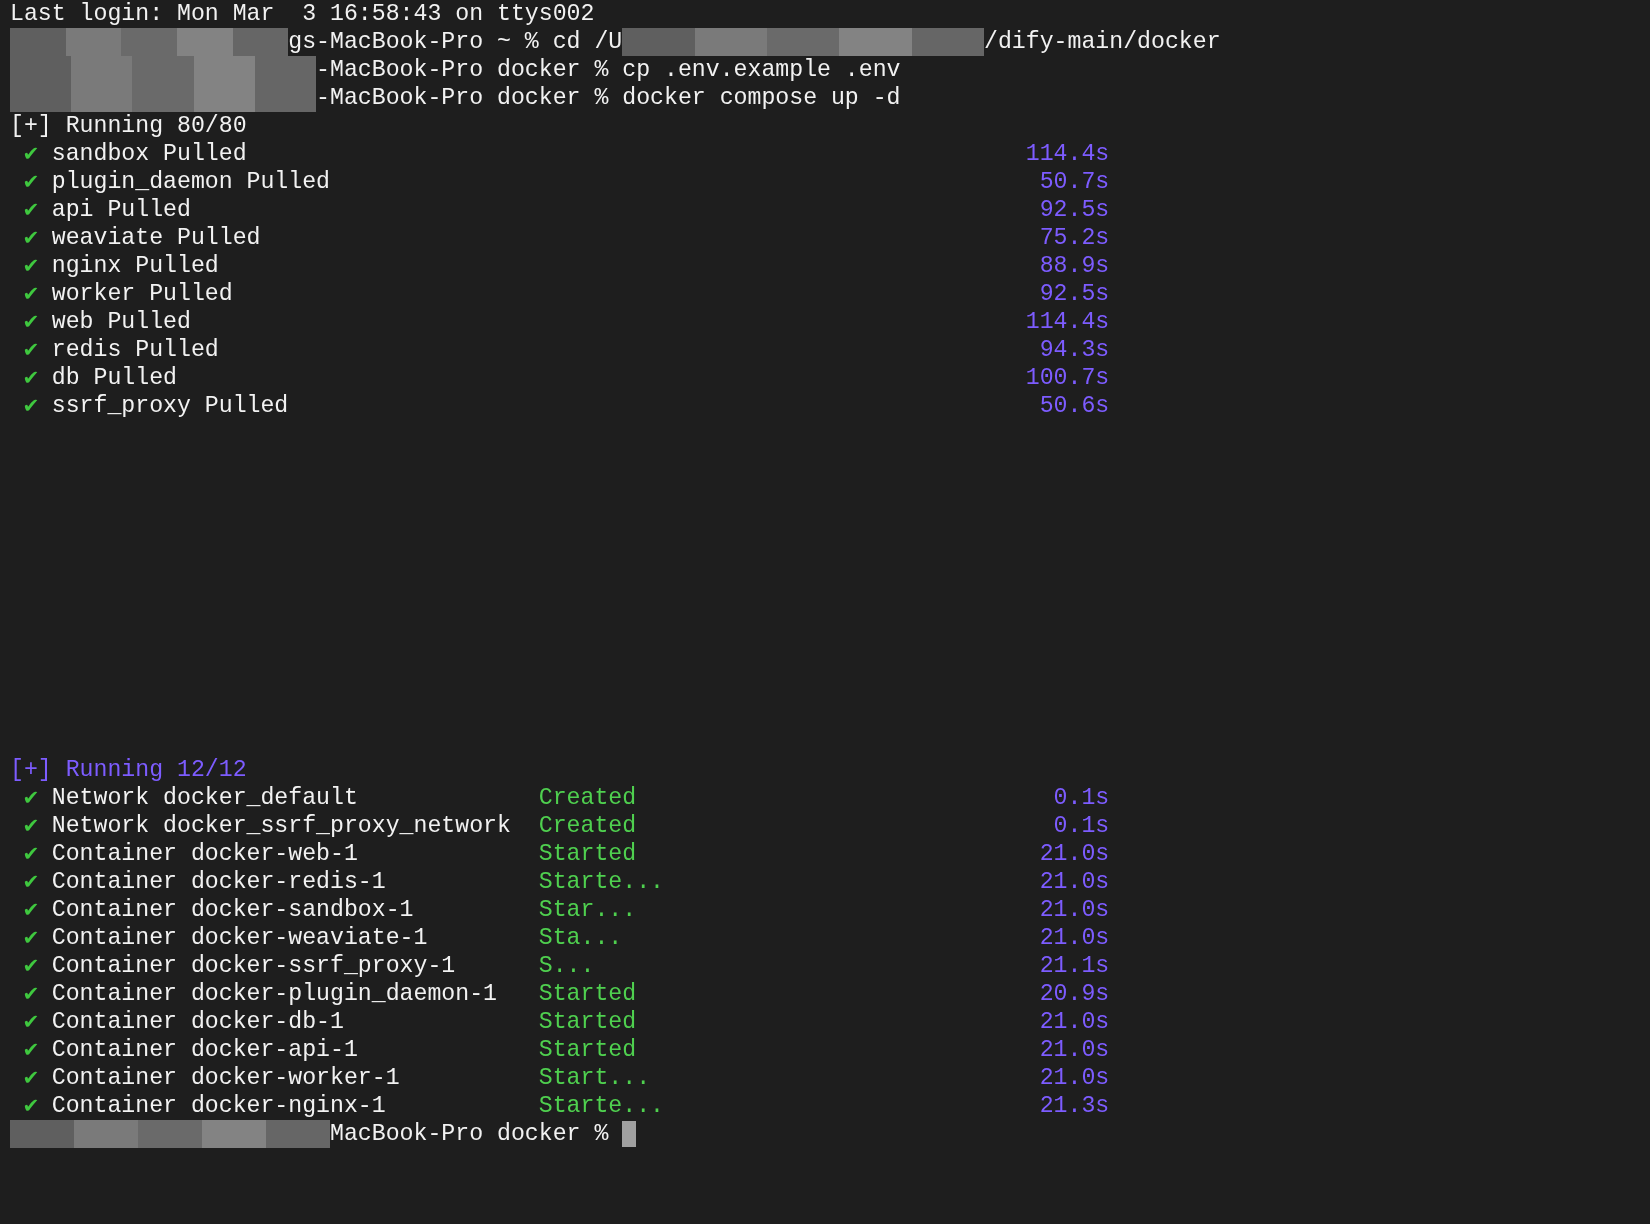 Image resolution: width=1650 pixels, height=1224 pixels. What do you see at coordinates (170, 406) in the screenshot?
I see `pull-status: ssrf_proxy Pulled` at bounding box center [170, 406].